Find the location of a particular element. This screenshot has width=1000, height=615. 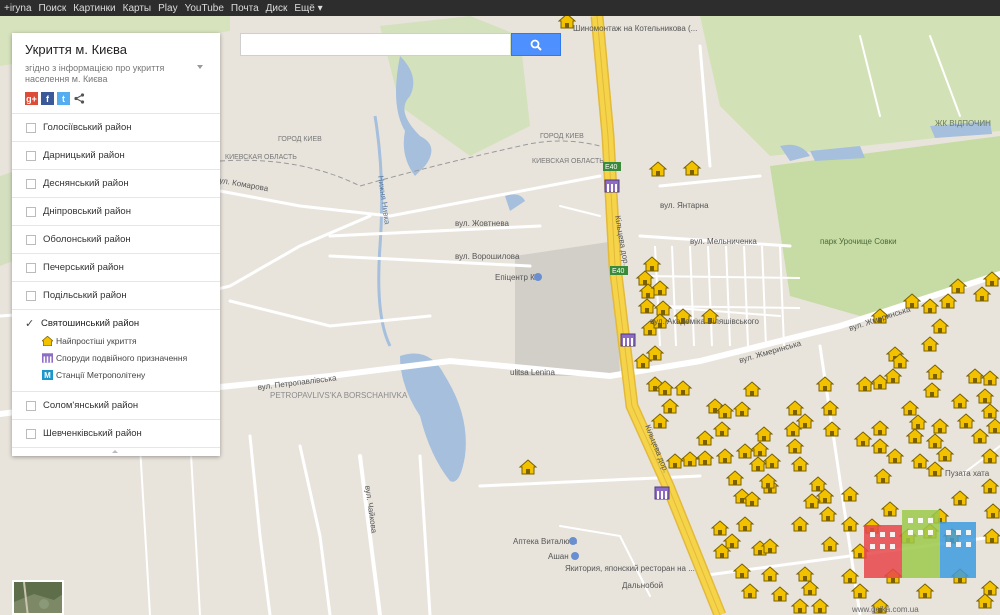

chevron-down-icon is located at coordinates (200, 67).